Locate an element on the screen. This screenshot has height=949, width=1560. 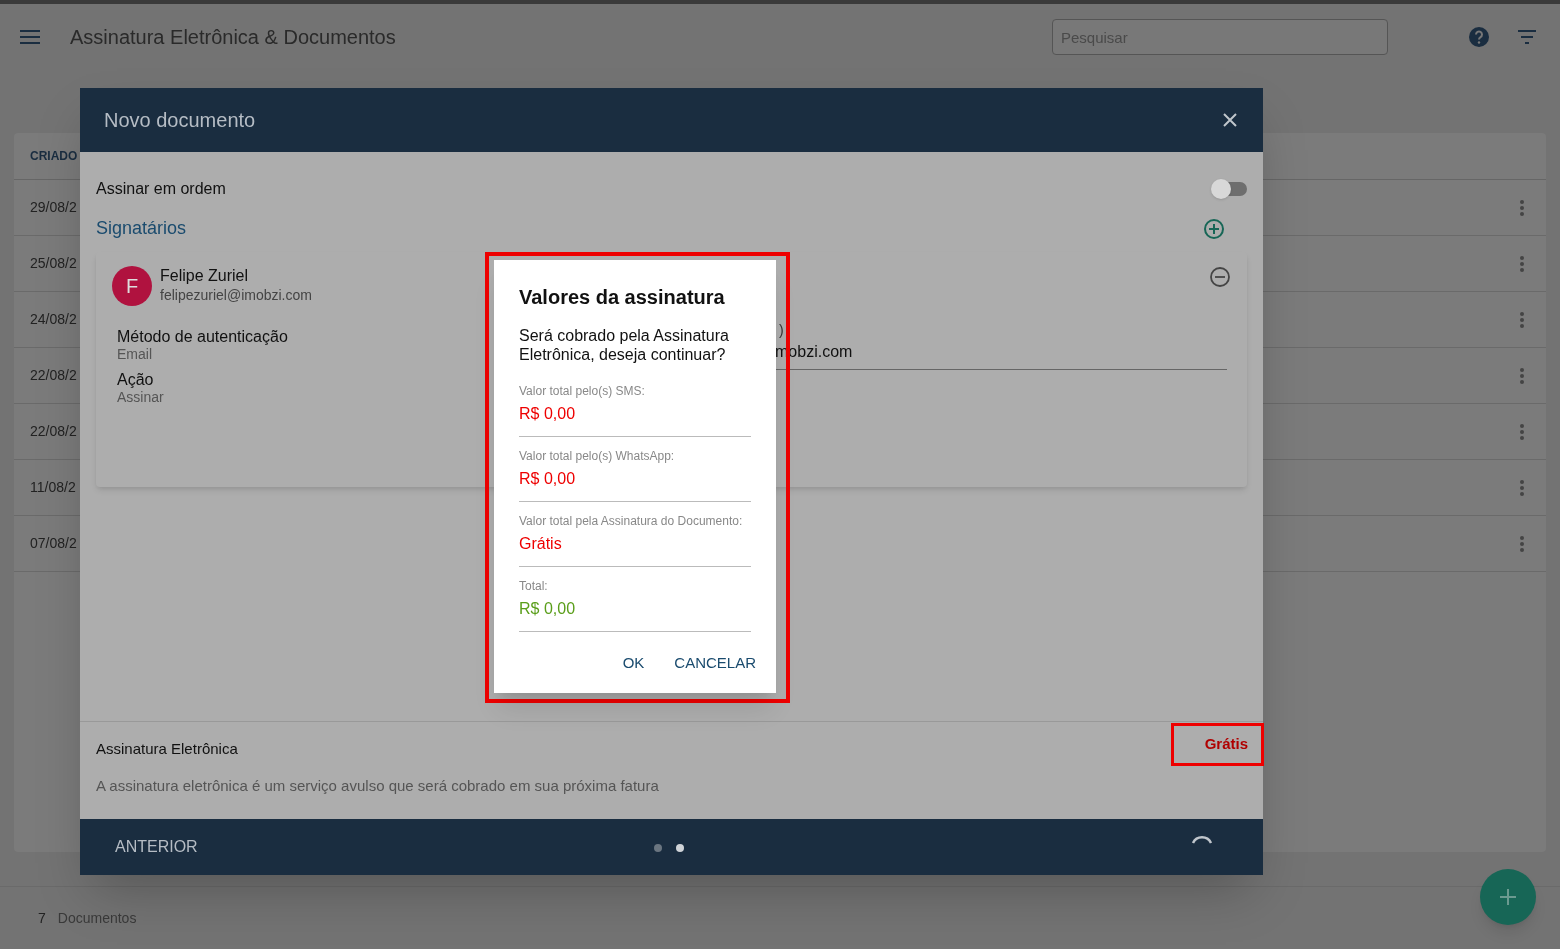
date-cell-text: 07/08/2 is located at coordinates (53, 543).